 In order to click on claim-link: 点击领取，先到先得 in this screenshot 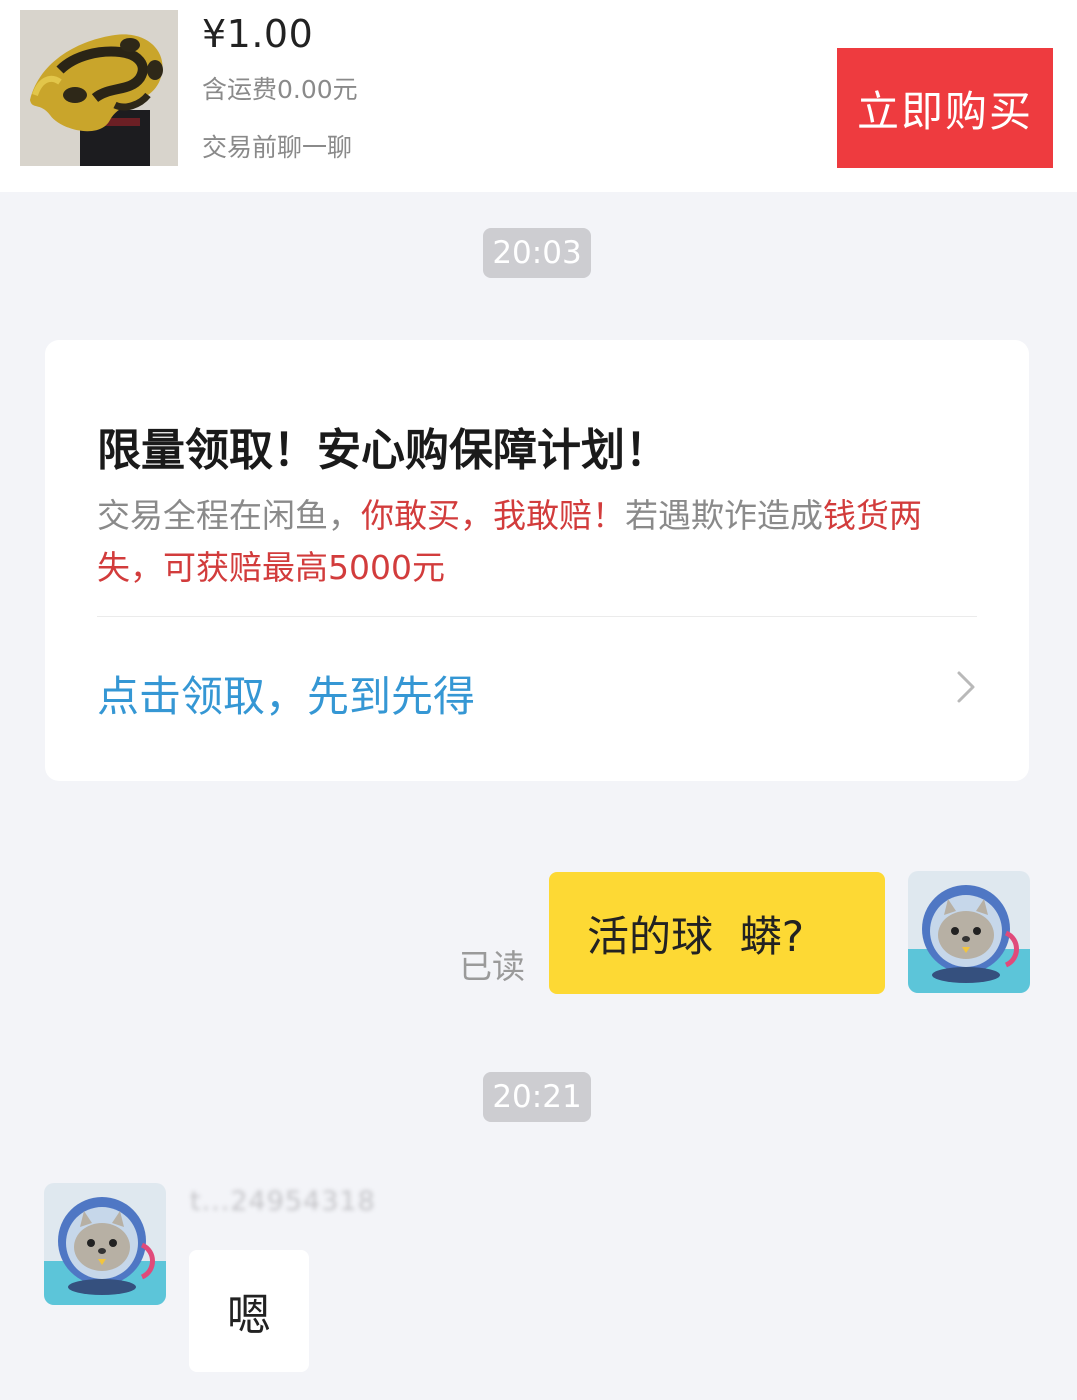, I will do `click(286, 693)`.